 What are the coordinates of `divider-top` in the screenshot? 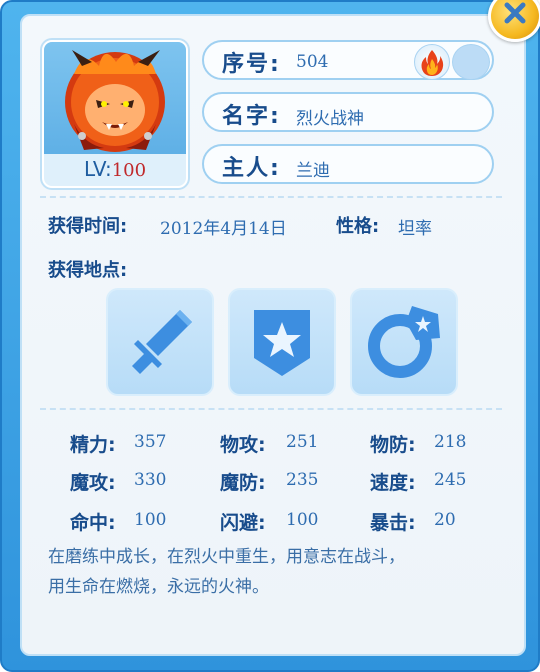 It's located at (271, 197).